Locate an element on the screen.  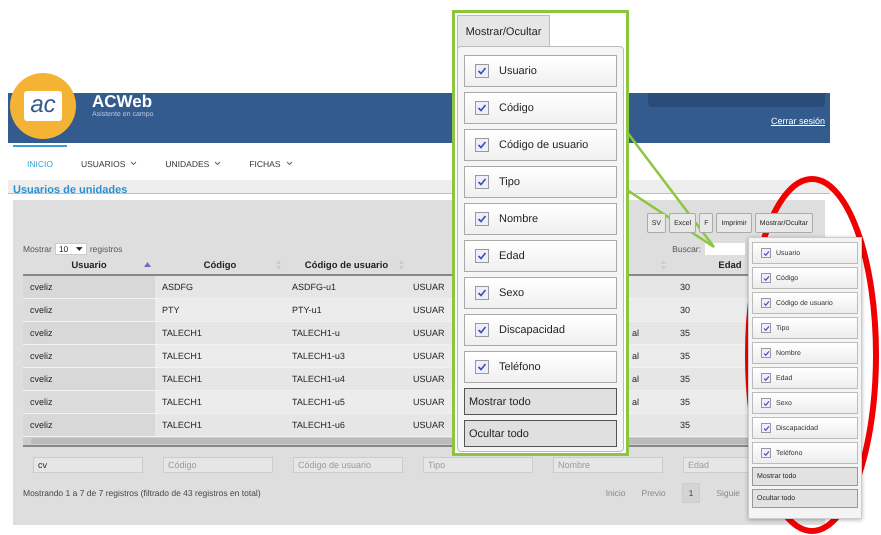
column-toggle-item: Usuario is located at coordinates (540, 71).